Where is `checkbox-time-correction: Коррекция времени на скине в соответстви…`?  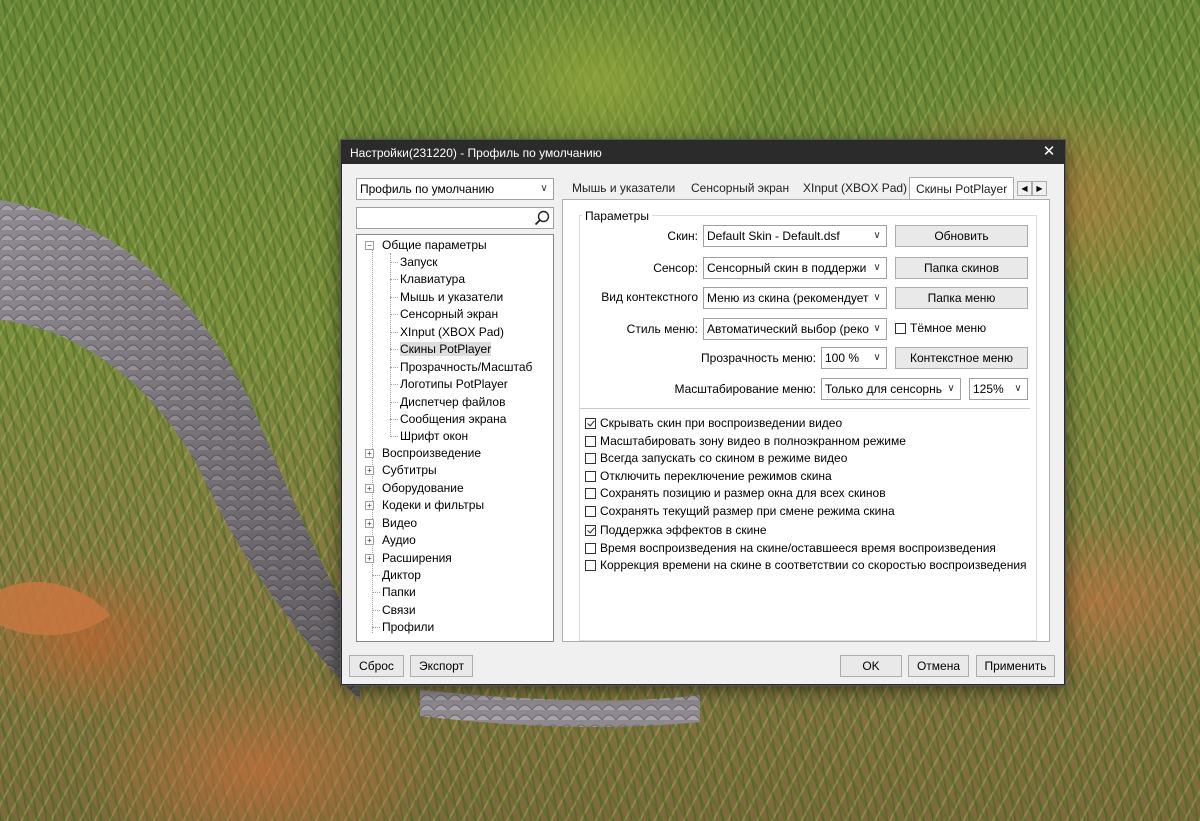
checkbox-time-correction: Коррекция времени на скине в соответстви… is located at coordinates (806, 565).